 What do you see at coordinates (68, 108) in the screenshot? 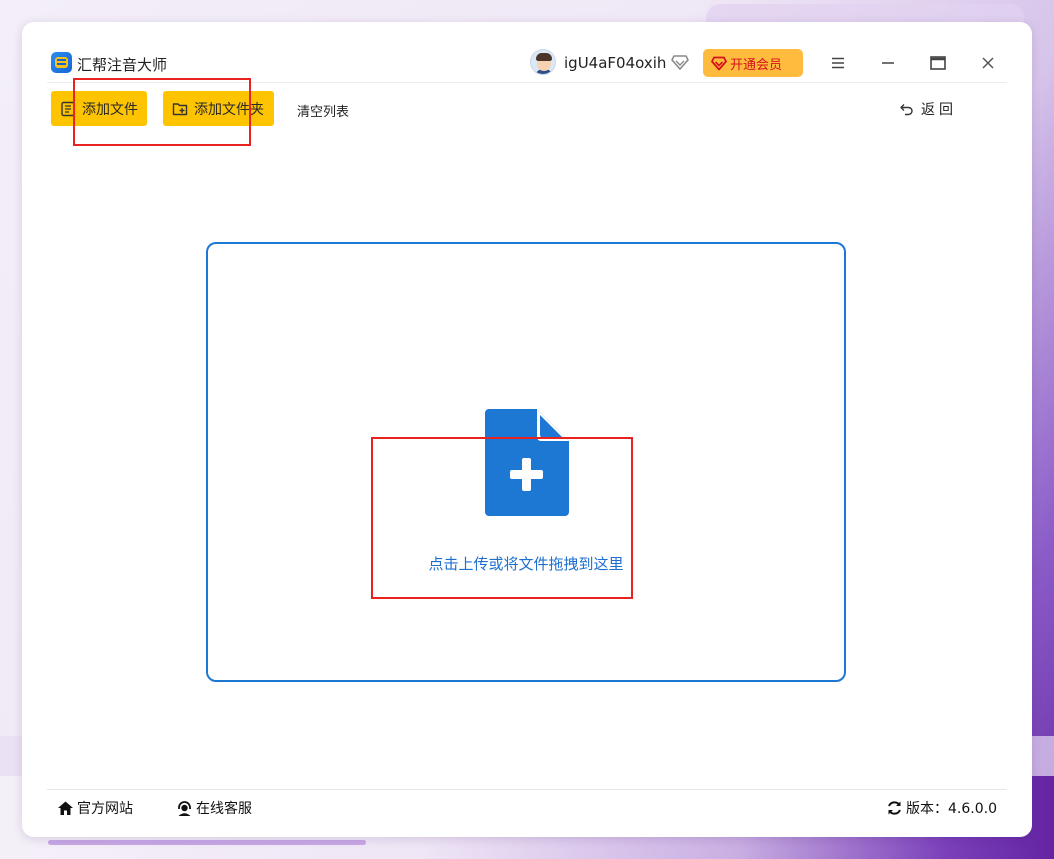
I see `file-list-icon` at bounding box center [68, 108].